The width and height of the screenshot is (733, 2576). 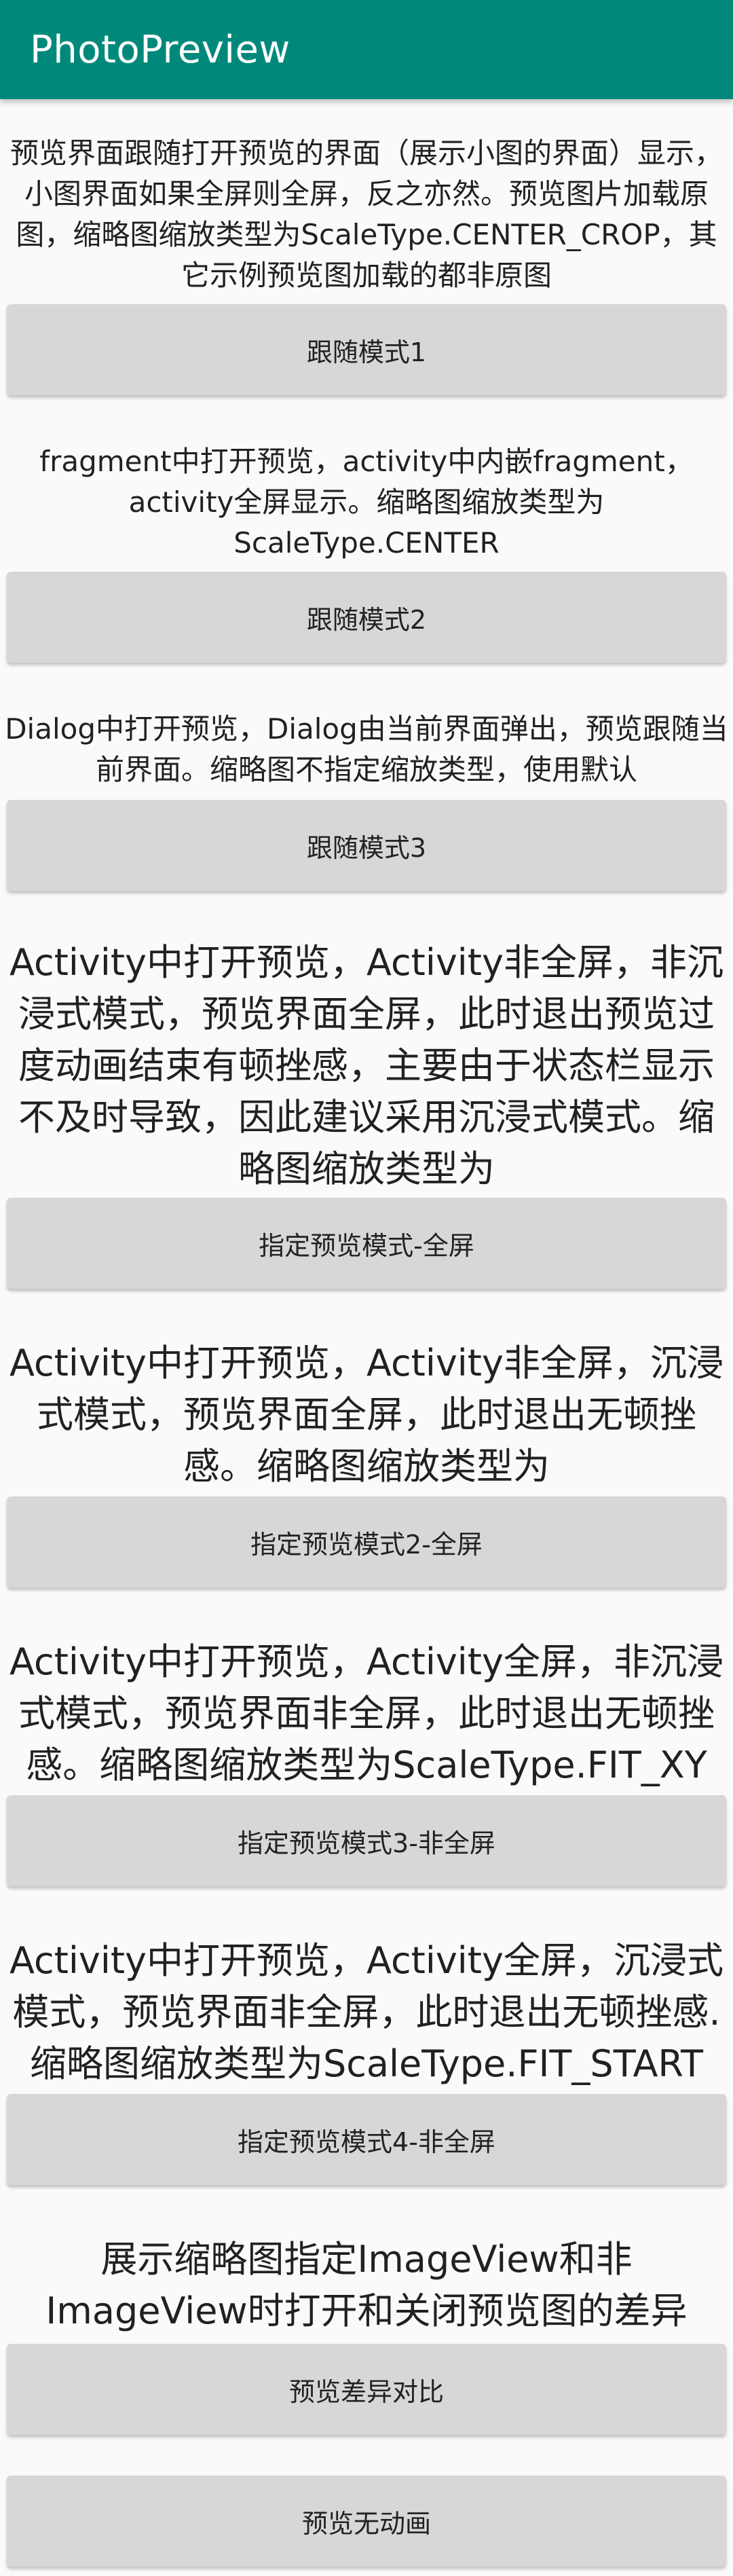 I want to click on follow-mode-2-button: 跟随模式2, so click(x=366, y=617).